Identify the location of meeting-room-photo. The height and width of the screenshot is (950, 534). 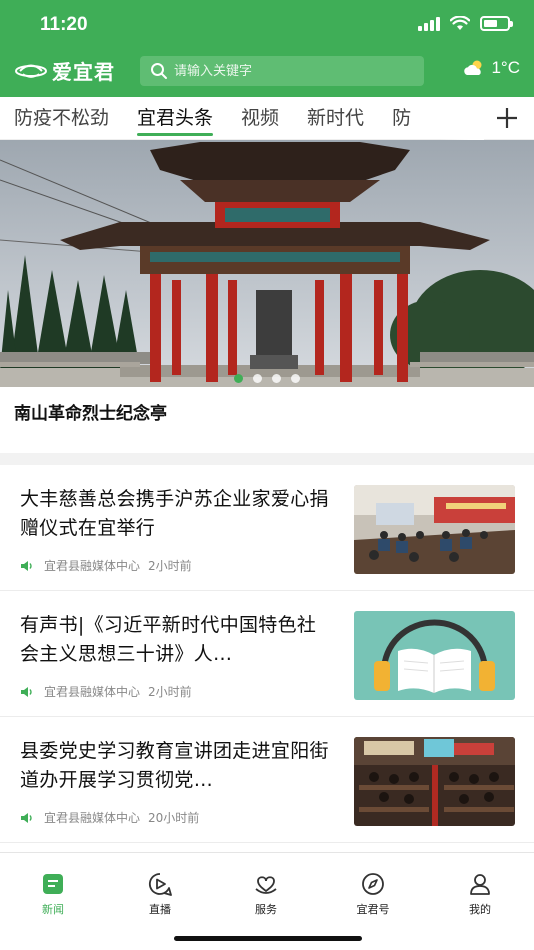
(434, 529).